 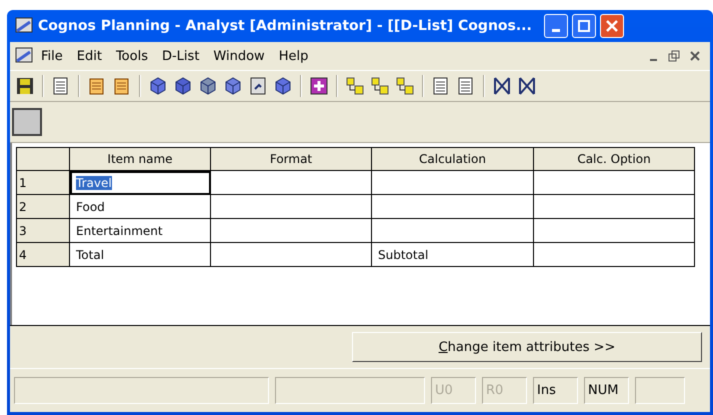 What do you see at coordinates (294, 56) in the screenshot?
I see `menu-item: Help` at bounding box center [294, 56].